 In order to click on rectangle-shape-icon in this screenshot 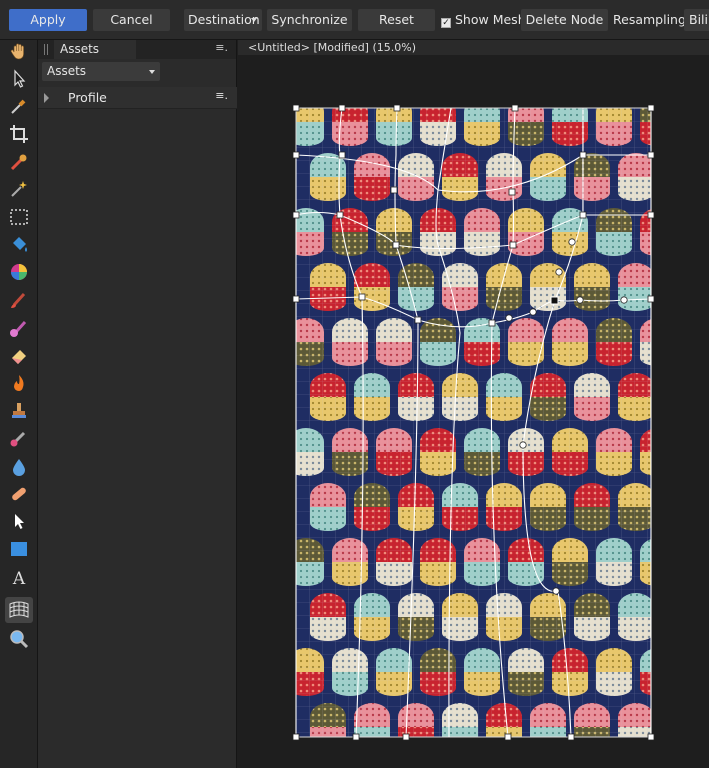, I will do `click(19, 549)`.